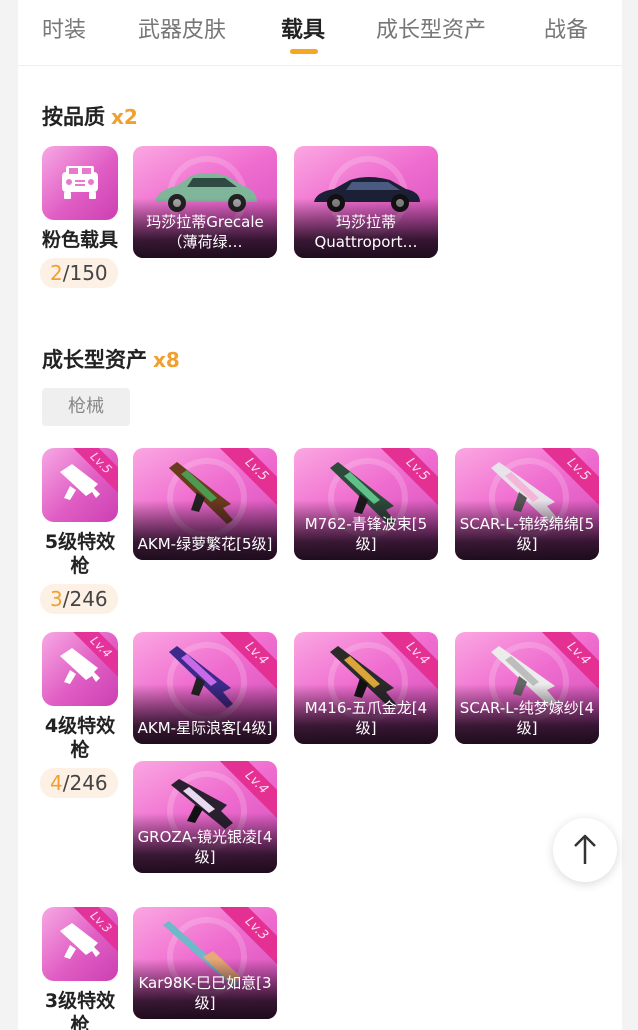 The width and height of the screenshot is (638, 1030). Describe the element at coordinates (80, 738) in the screenshot. I see `category-label: 4级特效枪` at that location.